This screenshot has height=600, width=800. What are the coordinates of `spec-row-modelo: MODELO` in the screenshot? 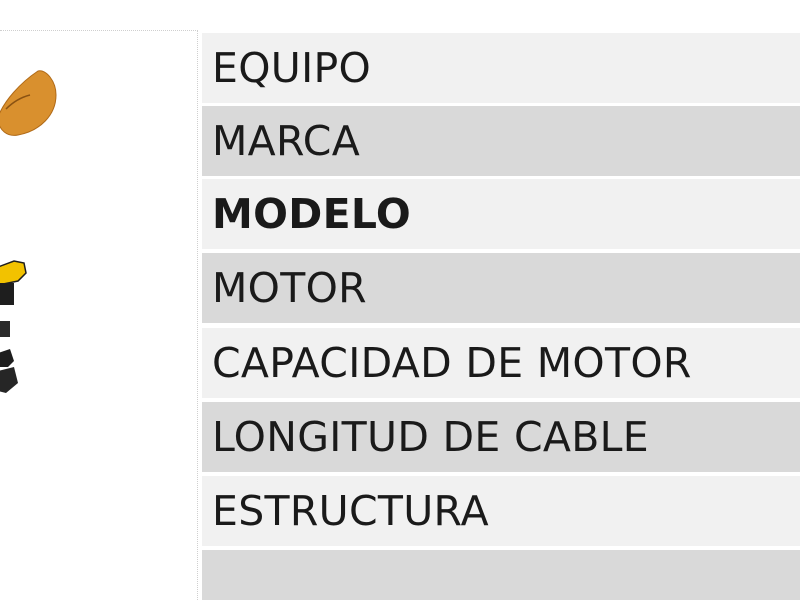 It's located at (501, 214).